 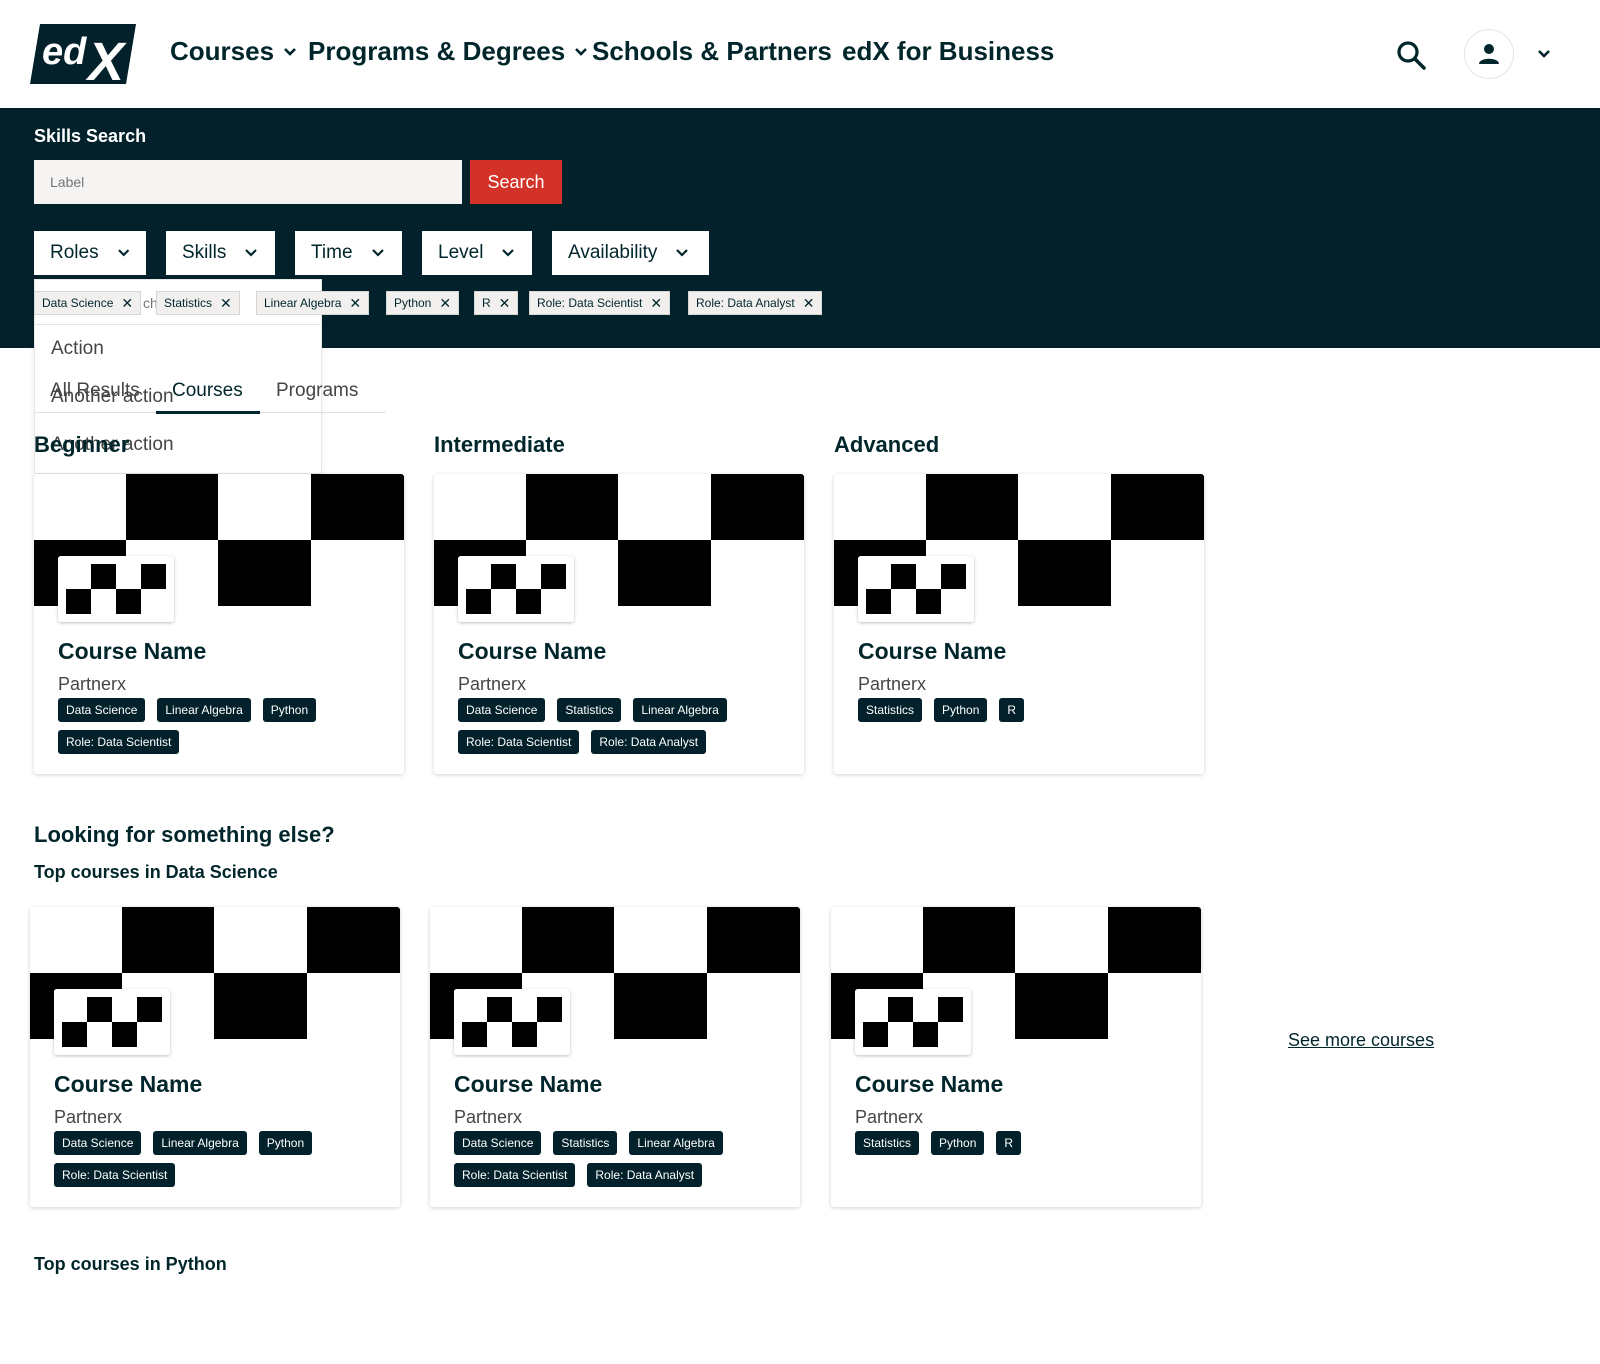 I want to click on chip-label: R, so click(x=486, y=303).